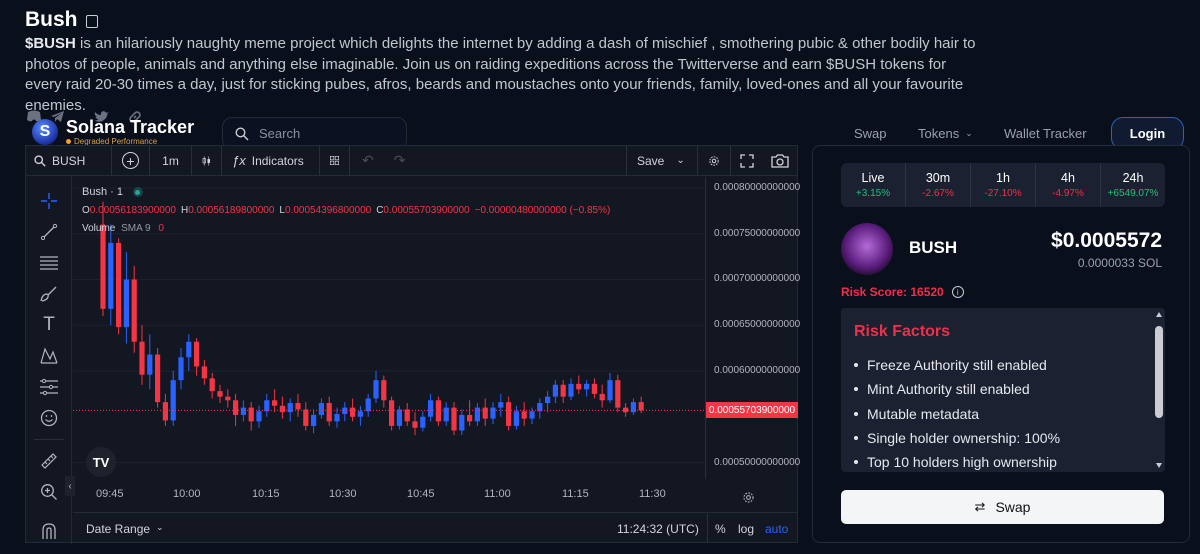 This screenshot has height=554, width=1200. Describe the element at coordinates (50, 43) in the screenshot. I see `project-ticker: $BUSH` at that location.